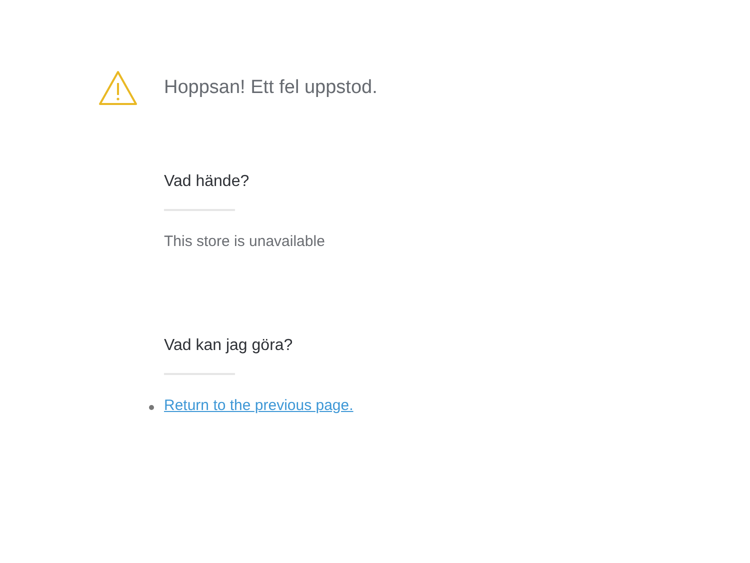 The image size is (750, 563). What do you see at coordinates (245, 242) in the screenshot?
I see `section-text: This store is unavailable` at bounding box center [245, 242].